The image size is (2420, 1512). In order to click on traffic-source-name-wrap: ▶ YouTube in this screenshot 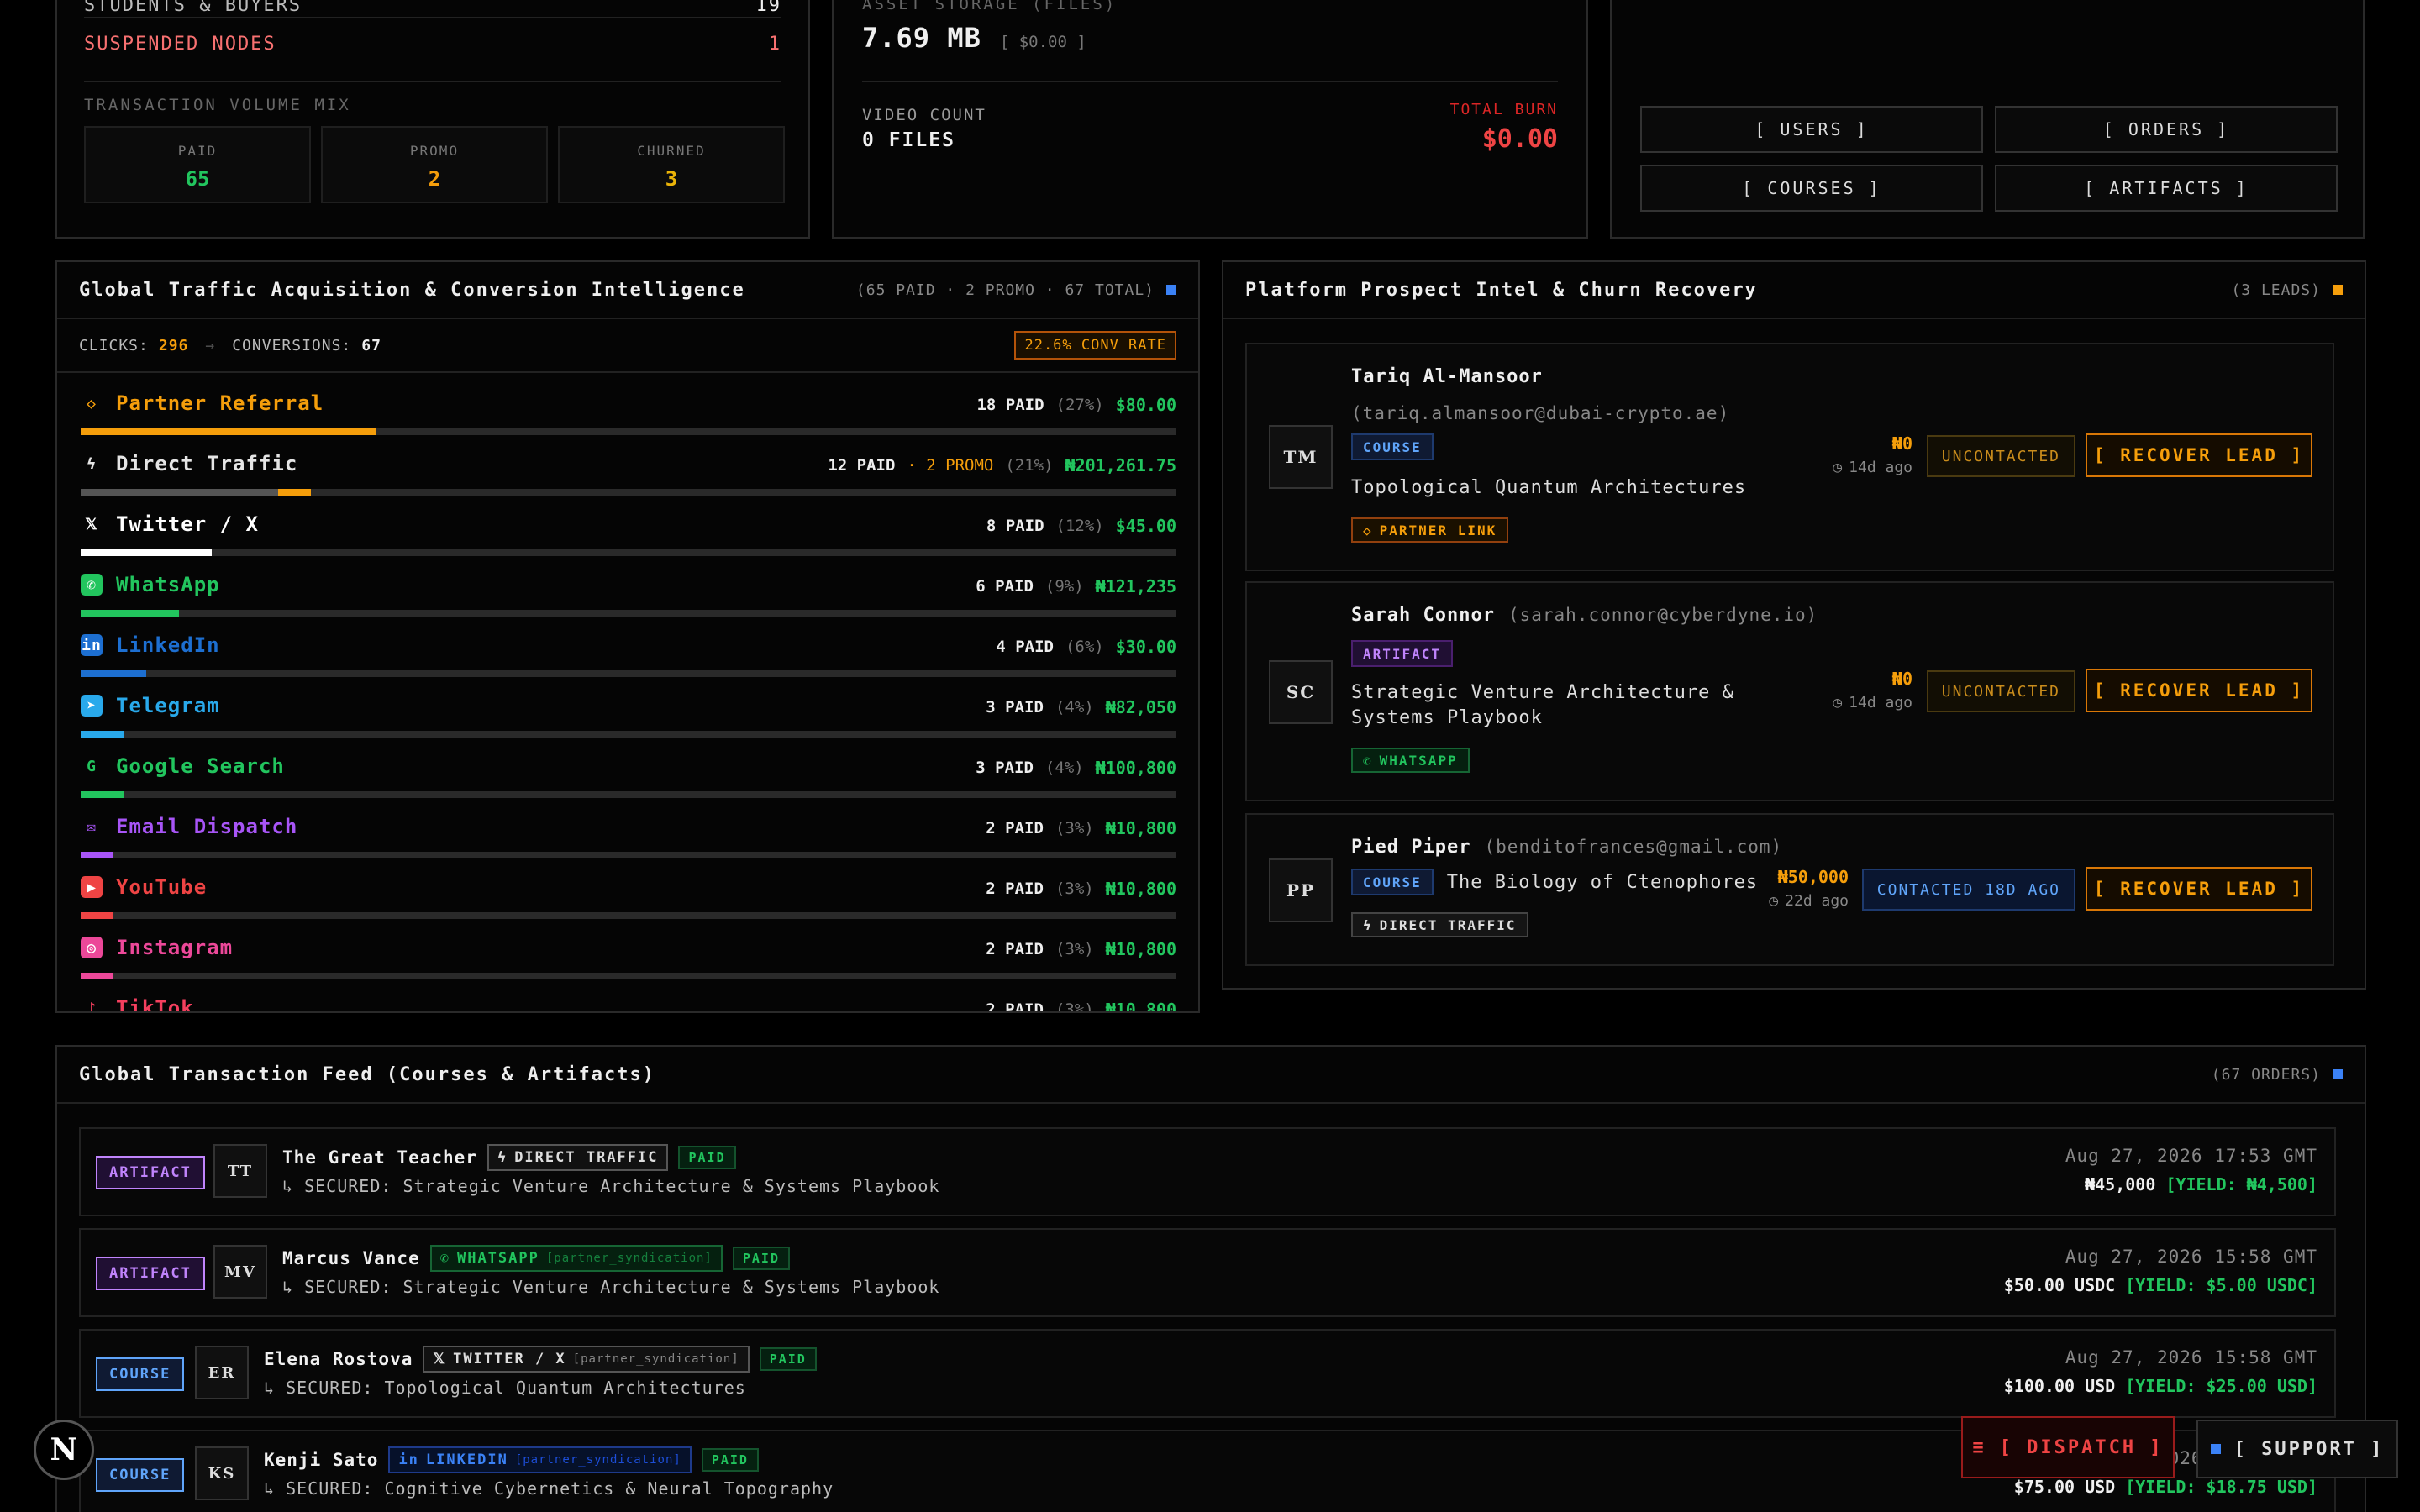, I will do `click(144, 887)`.